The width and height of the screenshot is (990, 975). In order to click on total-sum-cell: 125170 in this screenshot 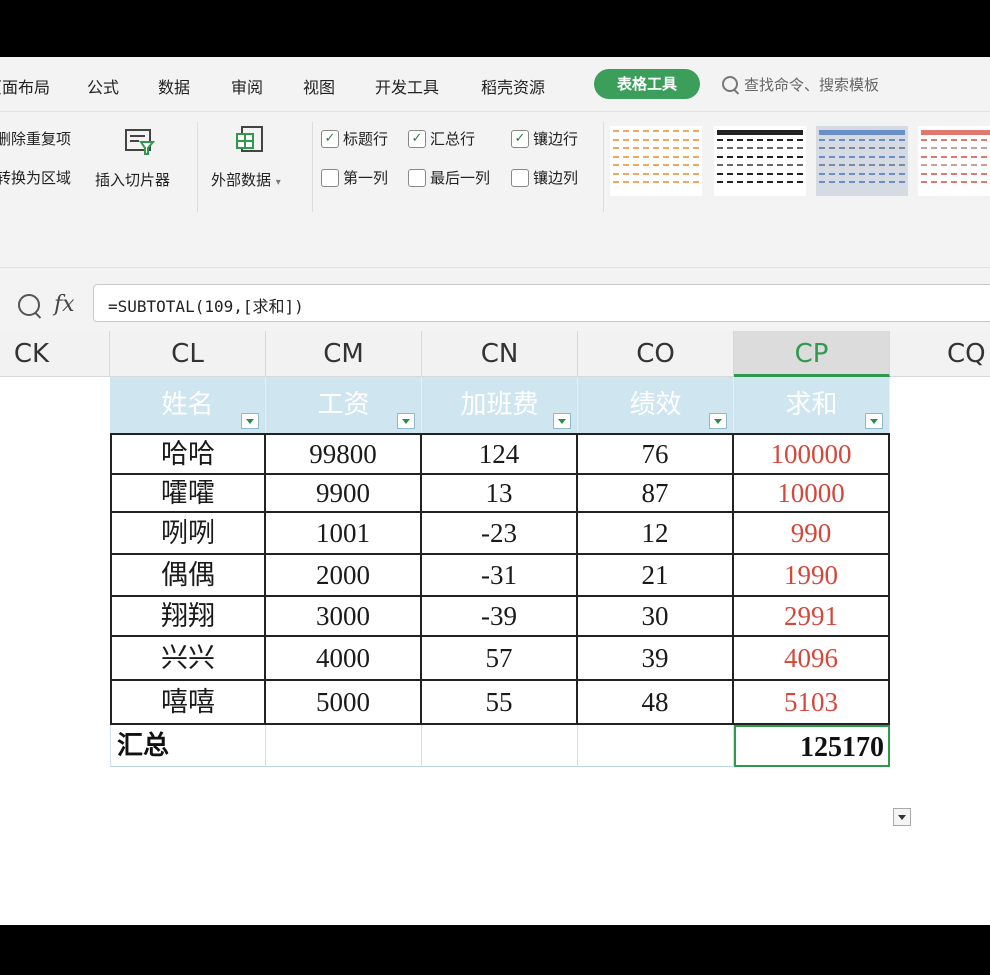, I will do `click(812, 746)`.